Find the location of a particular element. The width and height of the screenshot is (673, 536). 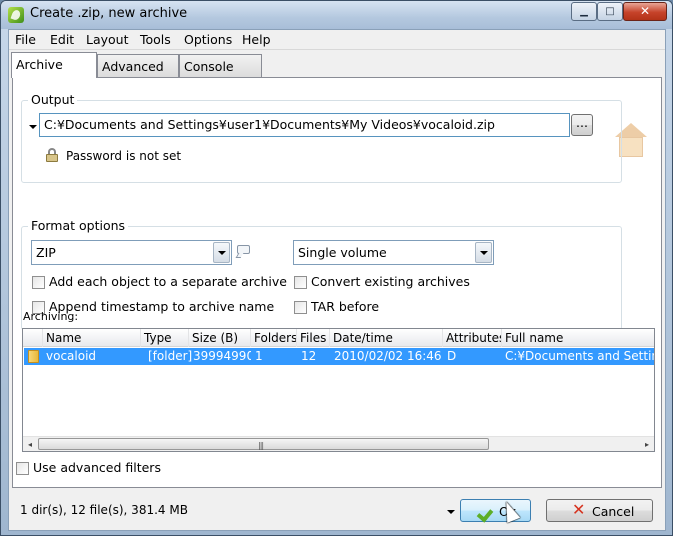

volume-dropdown-button is located at coordinates (483, 252).